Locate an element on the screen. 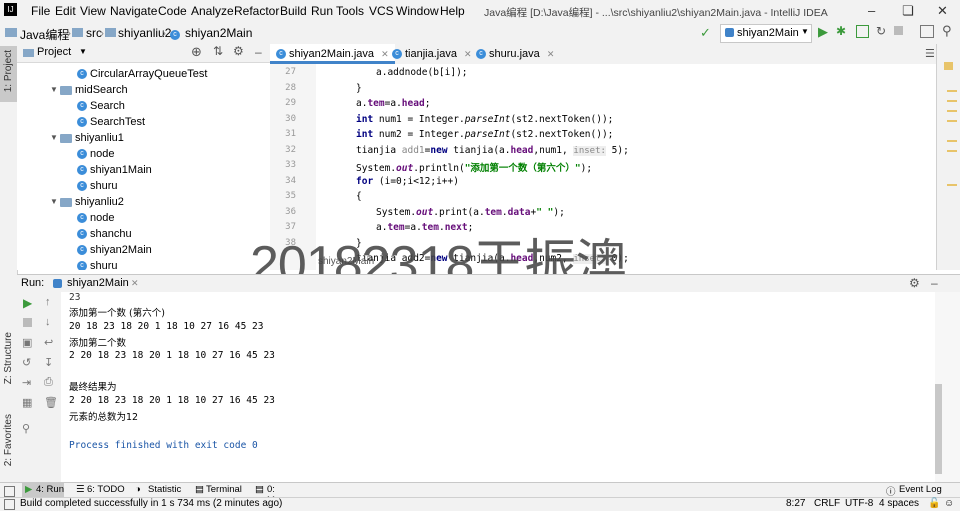  menu-run: Run is located at coordinates (322, 11).